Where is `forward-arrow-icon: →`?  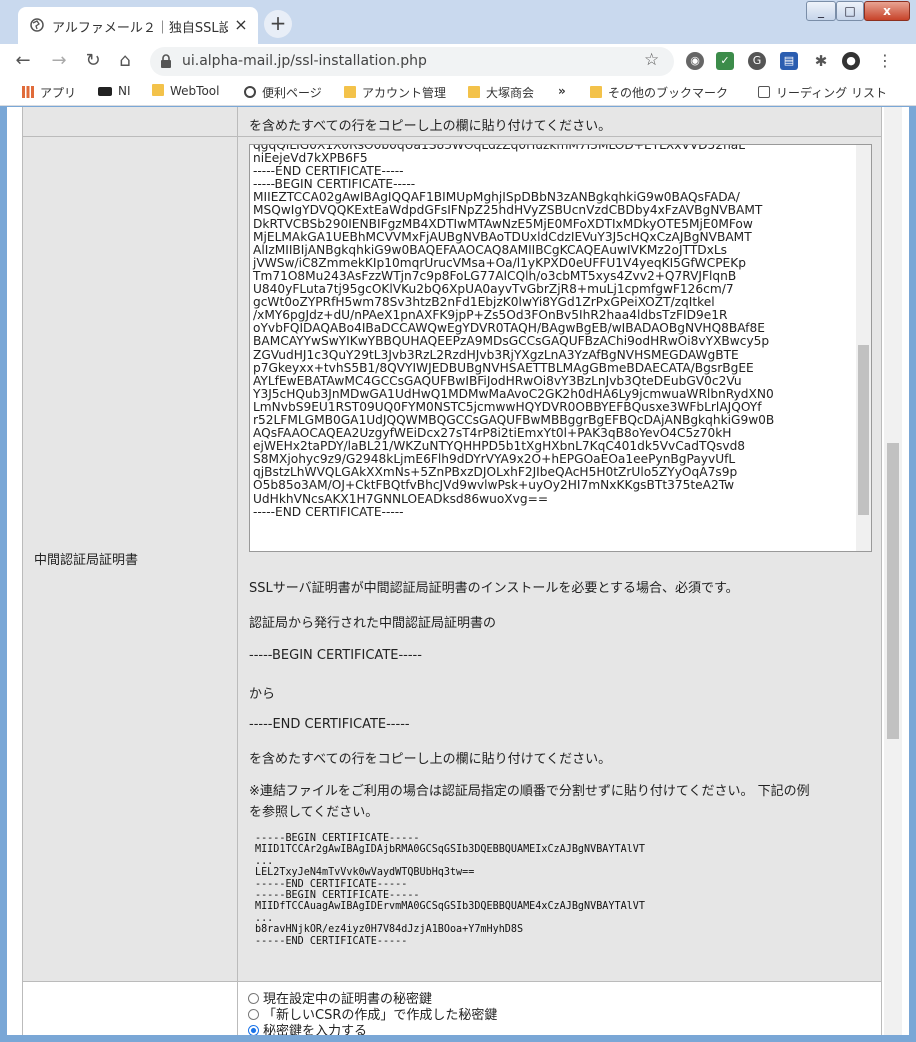
forward-arrow-icon: → is located at coordinates (59, 61).